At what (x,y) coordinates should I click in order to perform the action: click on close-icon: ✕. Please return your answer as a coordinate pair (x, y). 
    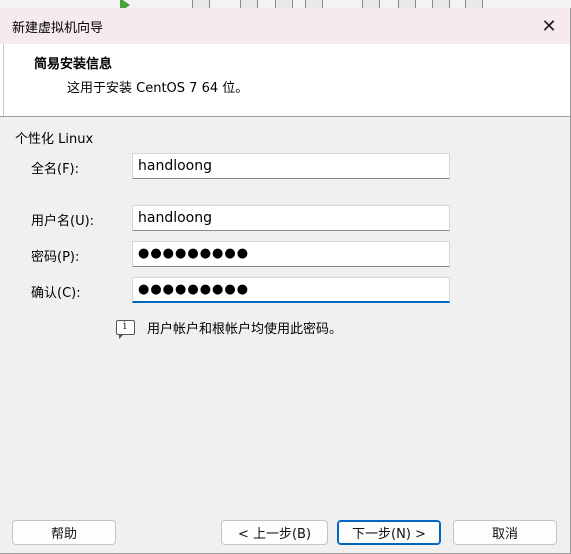
    Looking at the image, I should click on (549, 26).